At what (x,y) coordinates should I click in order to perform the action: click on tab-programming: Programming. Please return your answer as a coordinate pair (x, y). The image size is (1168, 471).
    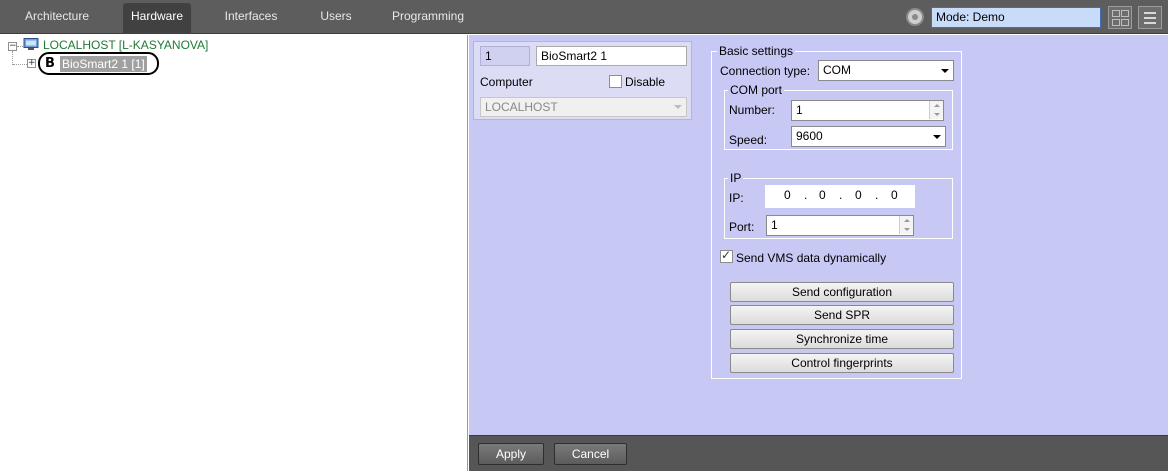
    Looking at the image, I should click on (428, 18).